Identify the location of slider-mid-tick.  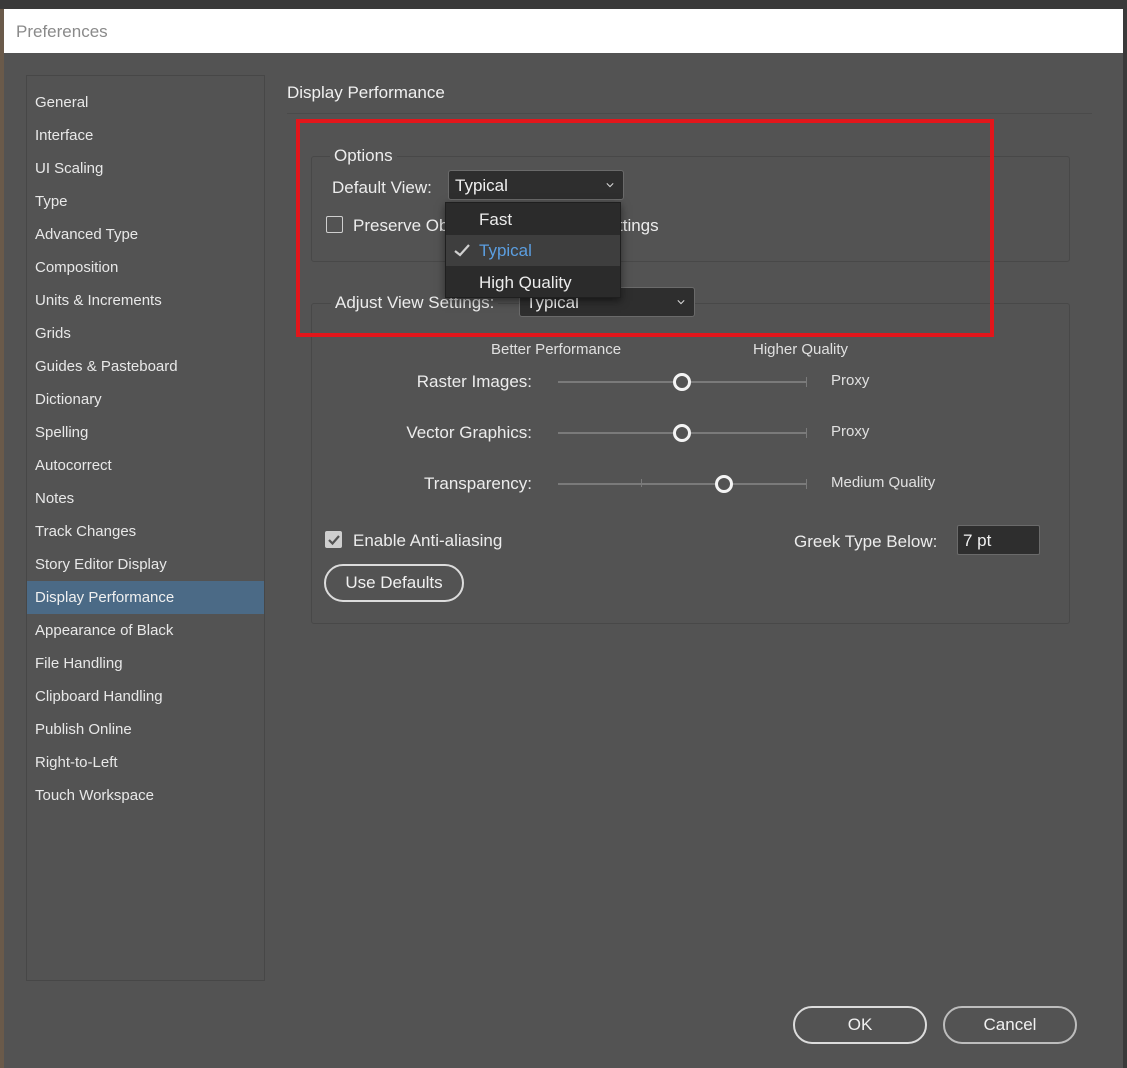
(641, 483).